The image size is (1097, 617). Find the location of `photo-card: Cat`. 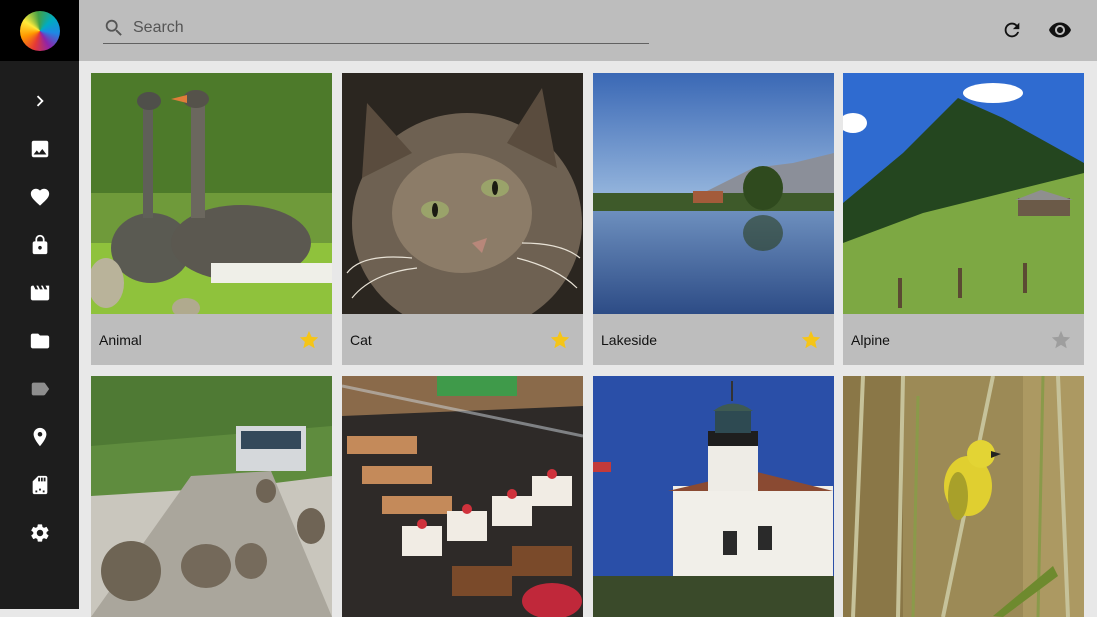

photo-card: Cat is located at coordinates (462, 219).